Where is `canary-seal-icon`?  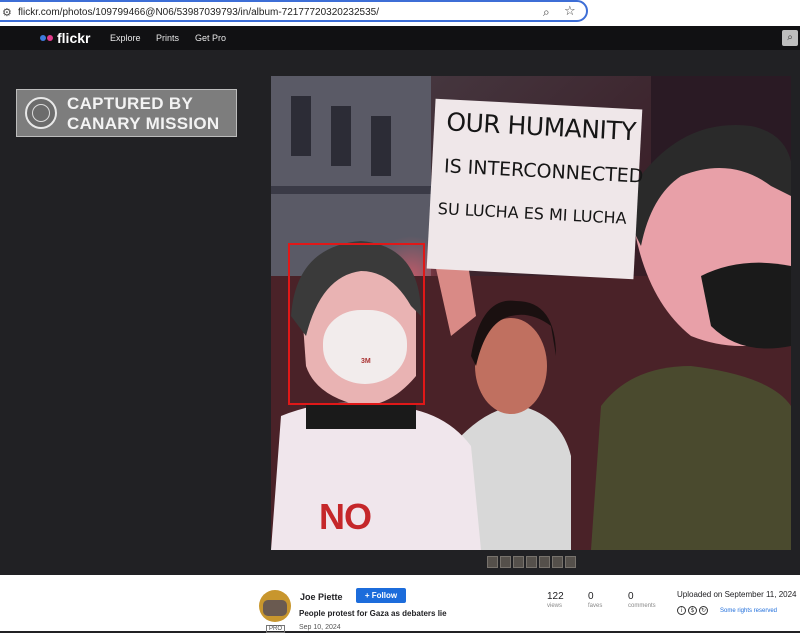
canary-seal-icon is located at coordinates (41, 113).